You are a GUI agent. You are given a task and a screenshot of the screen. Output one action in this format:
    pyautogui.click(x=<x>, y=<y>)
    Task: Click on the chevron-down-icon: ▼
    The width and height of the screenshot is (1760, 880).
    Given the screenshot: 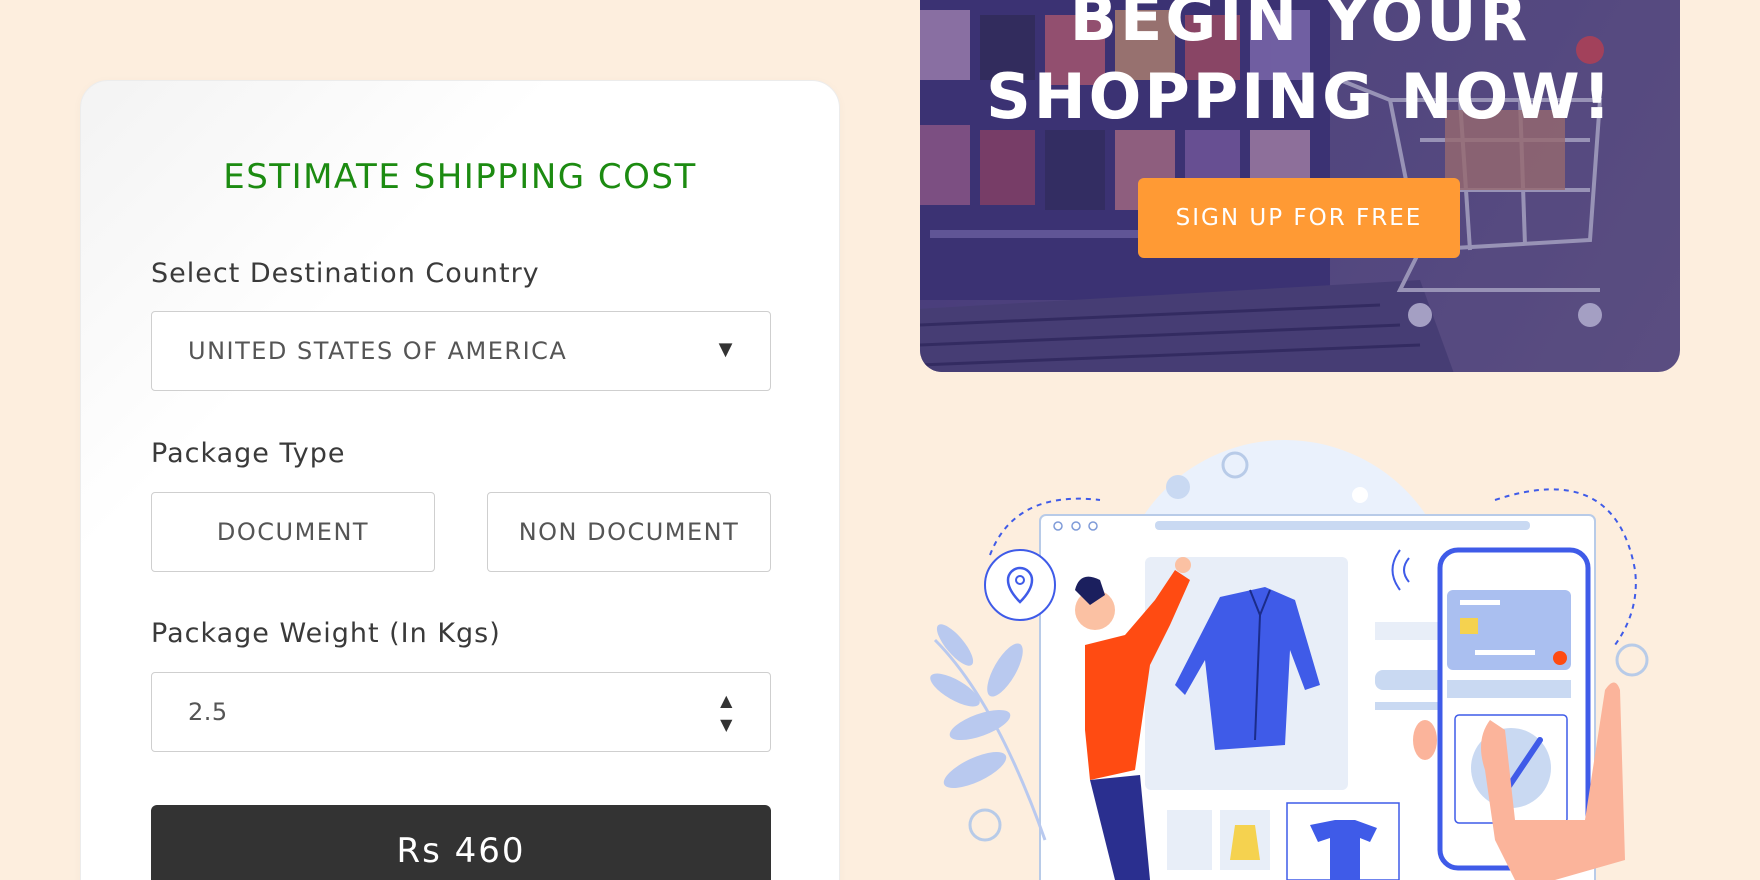 What is the action you would take?
    pyautogui.click(x=726, y=349)
    